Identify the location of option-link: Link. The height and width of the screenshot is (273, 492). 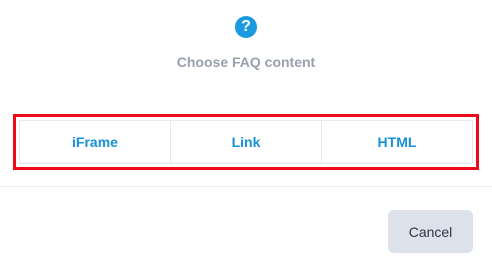
(246, 142).